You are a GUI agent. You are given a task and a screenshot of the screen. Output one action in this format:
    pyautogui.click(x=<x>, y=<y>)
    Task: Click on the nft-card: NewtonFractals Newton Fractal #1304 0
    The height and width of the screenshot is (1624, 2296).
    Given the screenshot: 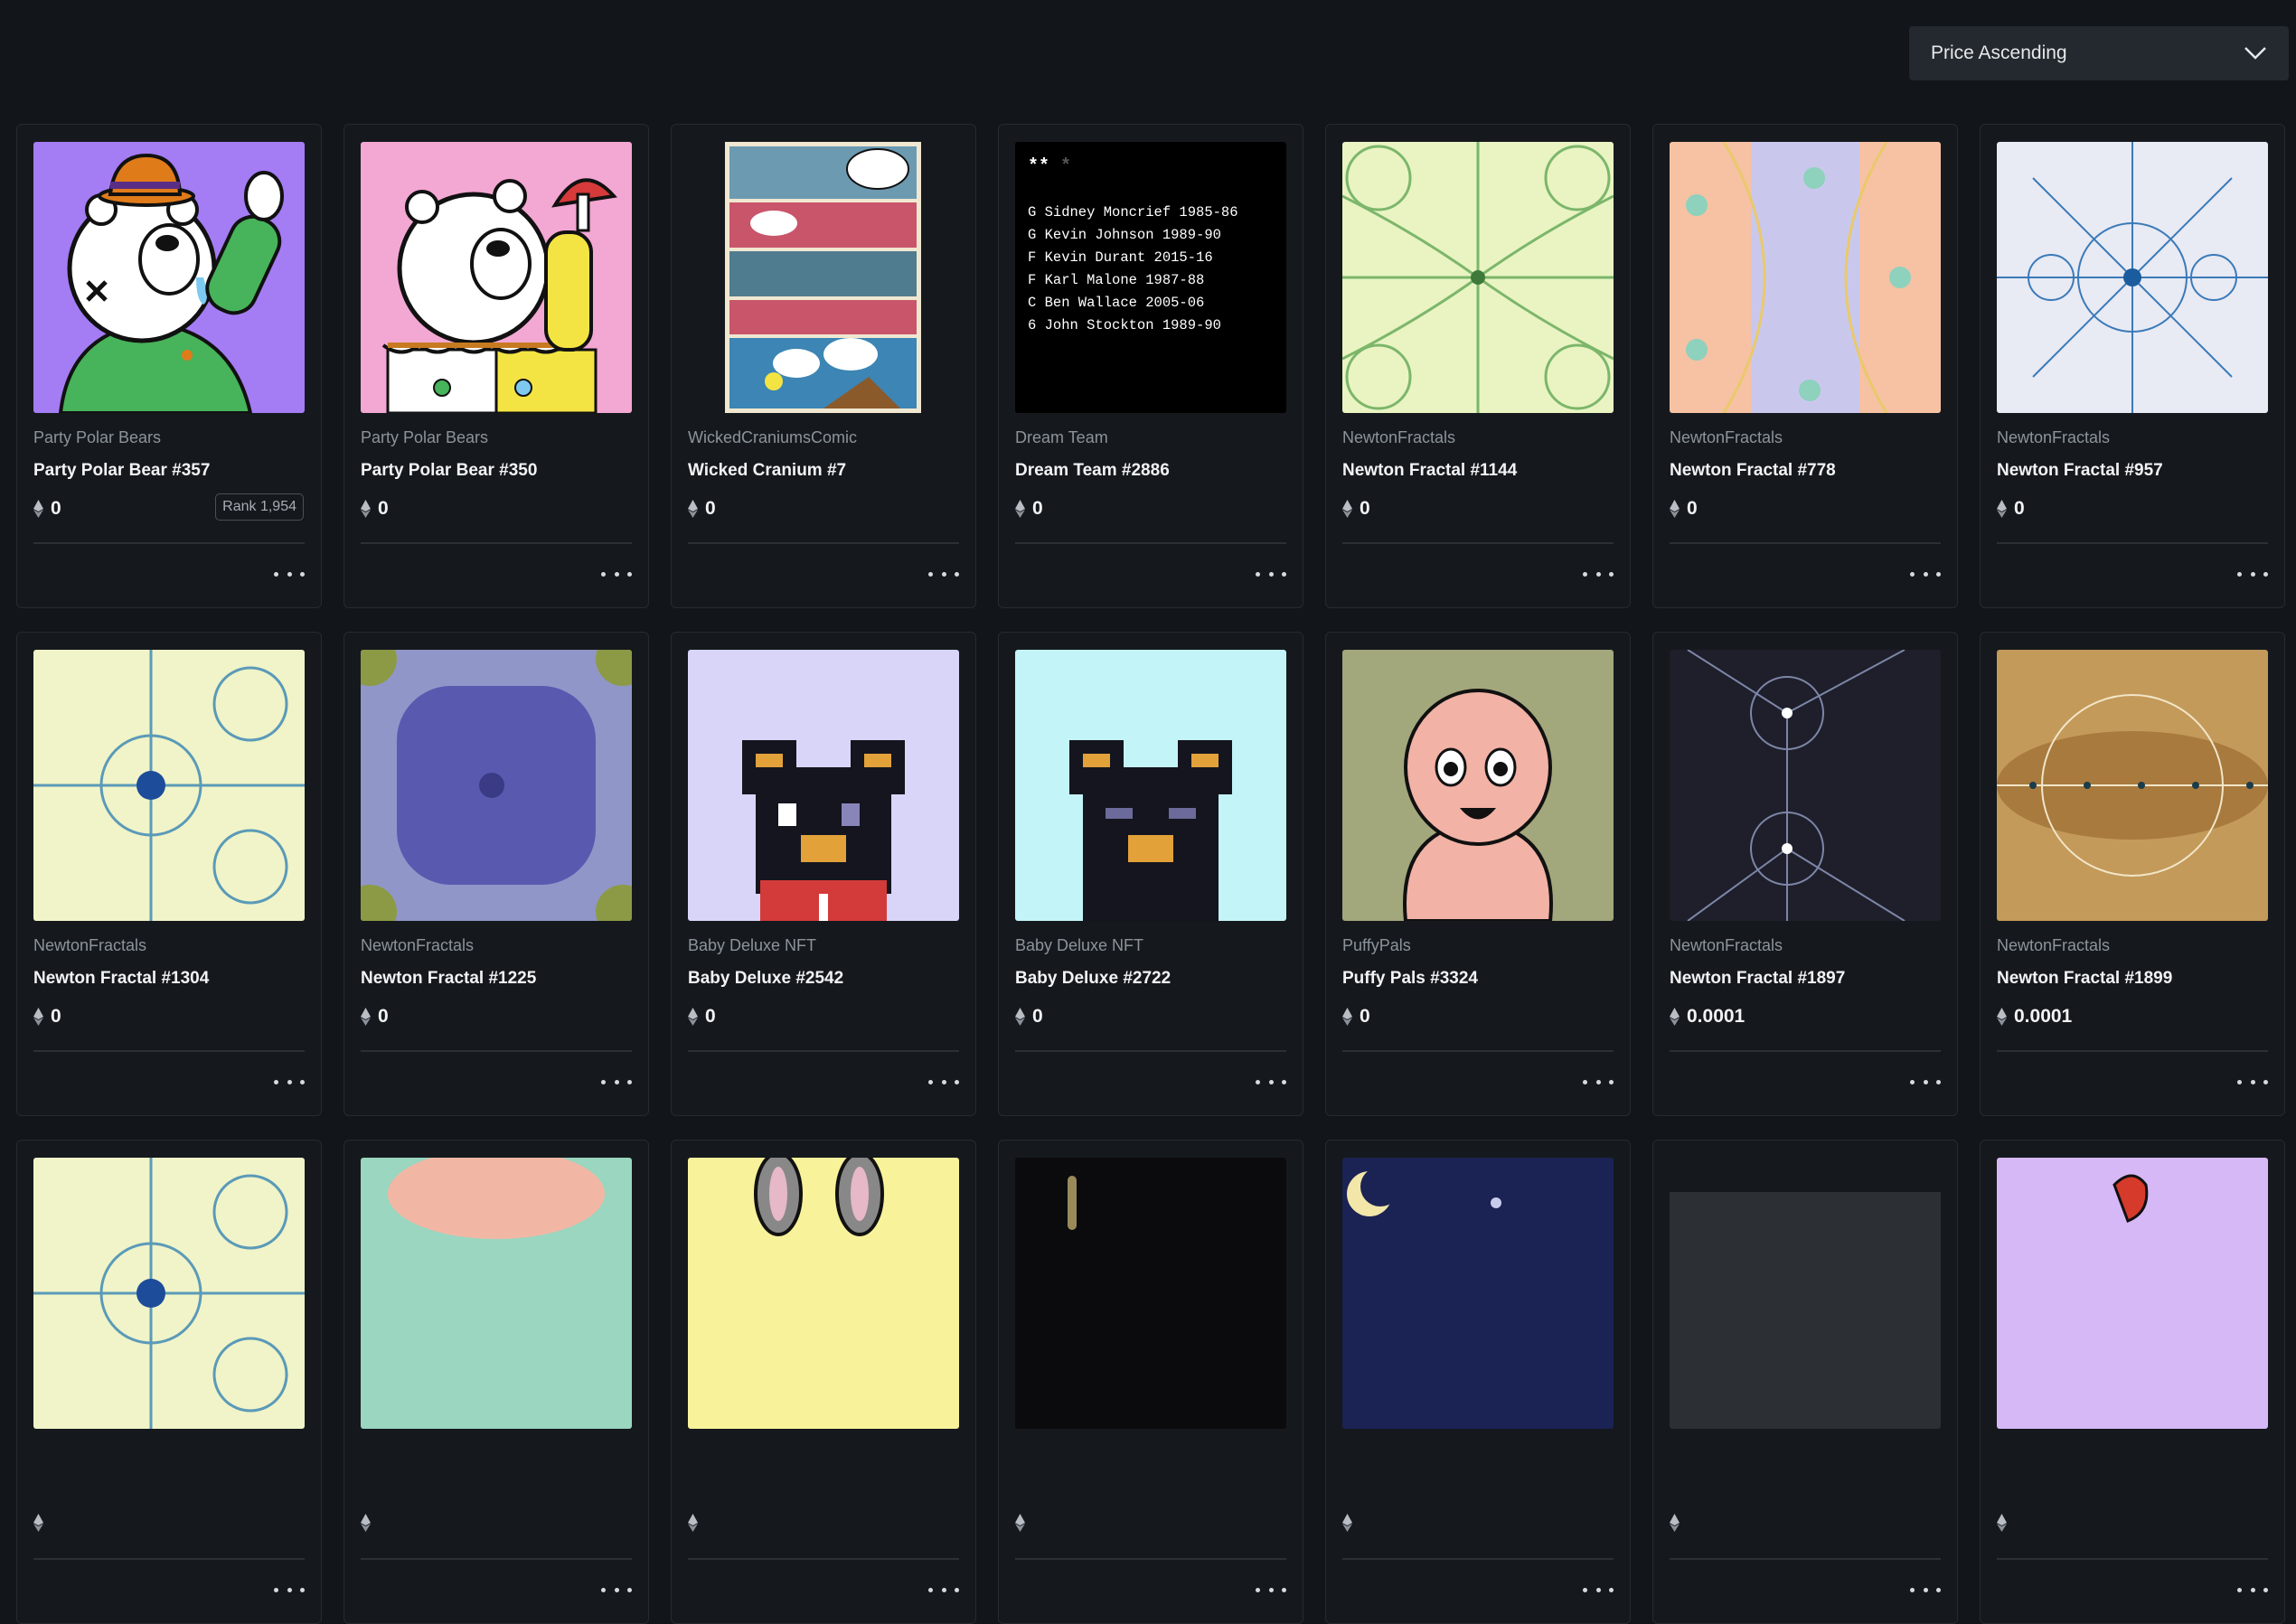 What is the action you would take?
    pyautogui.click(x=169, y=874)
    